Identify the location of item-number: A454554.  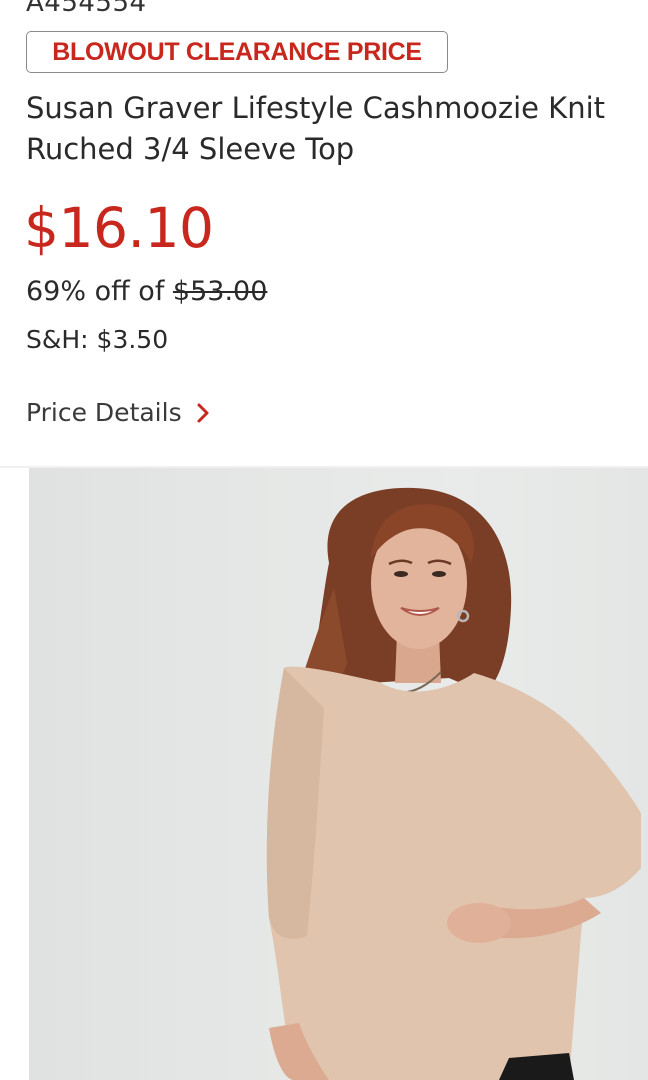
(86, 9).